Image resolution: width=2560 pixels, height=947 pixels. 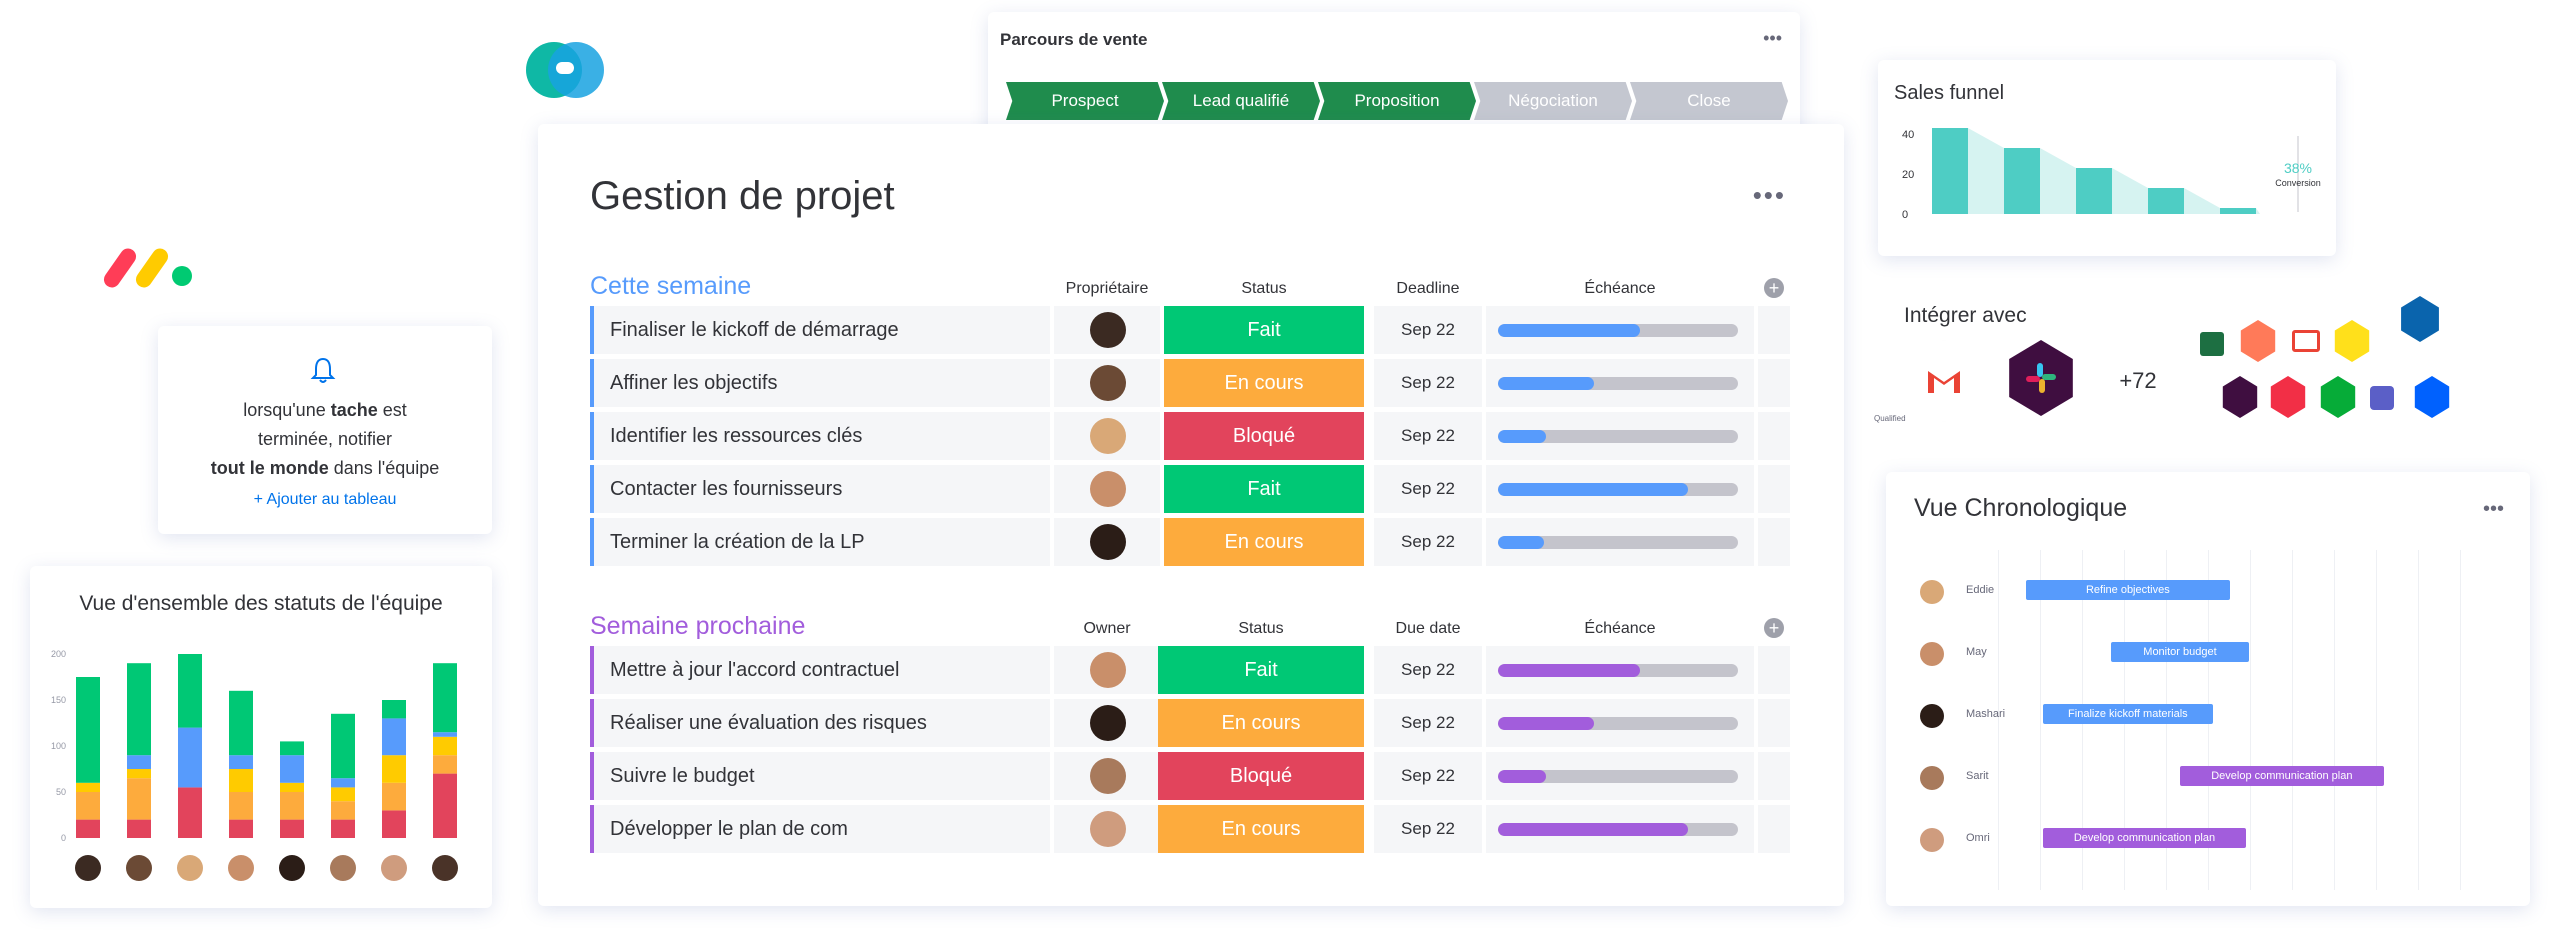 I want to click on gmail-small-icon, so click(x=2306, y=341).